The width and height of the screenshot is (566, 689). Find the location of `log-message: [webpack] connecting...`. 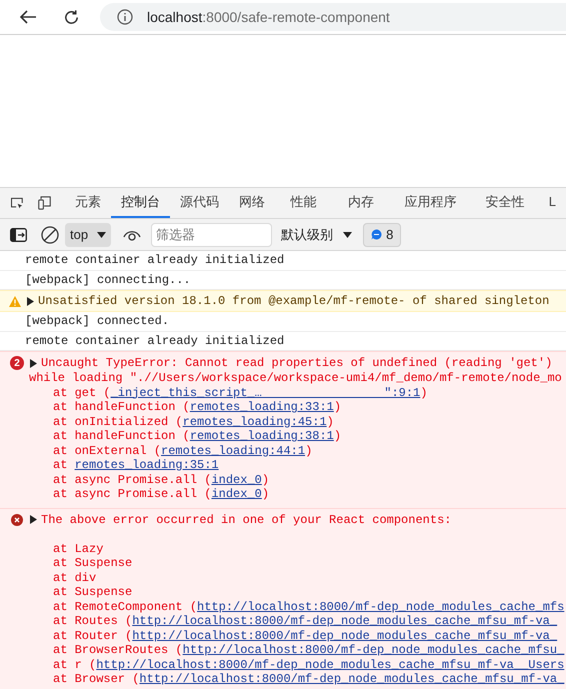

log-message: [webpack] connecting... is located at coordinates (108, 280).